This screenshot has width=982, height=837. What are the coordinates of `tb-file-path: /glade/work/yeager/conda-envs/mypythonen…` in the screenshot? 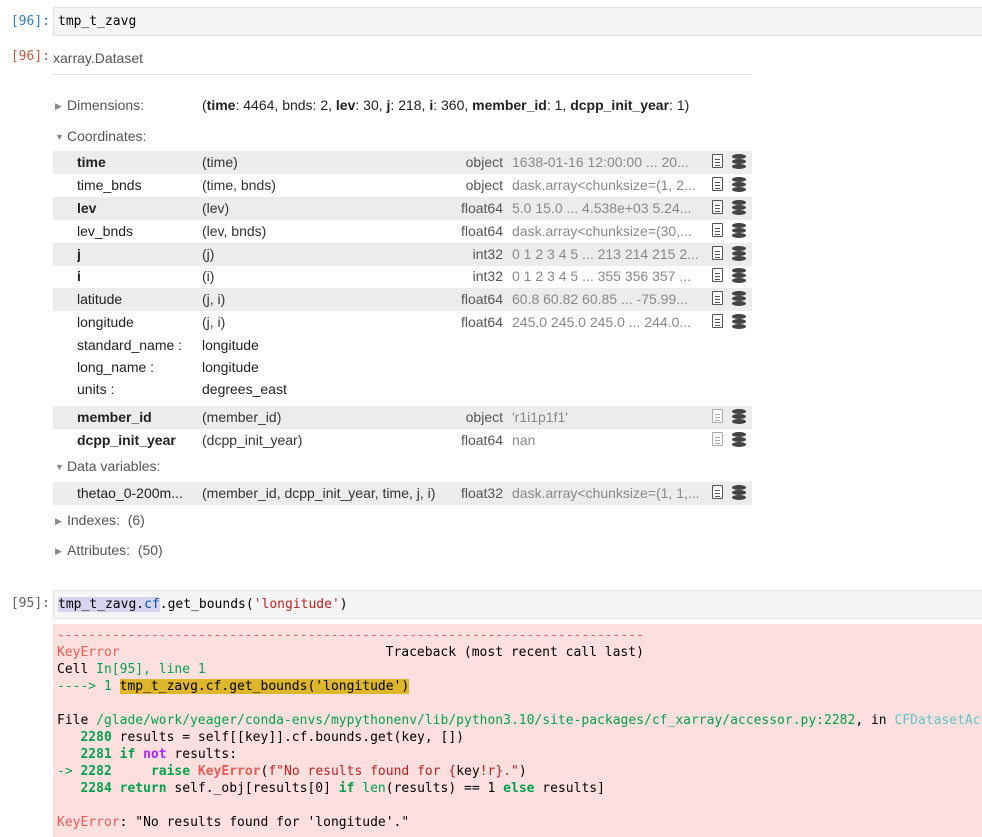 It's located at (475, 720).